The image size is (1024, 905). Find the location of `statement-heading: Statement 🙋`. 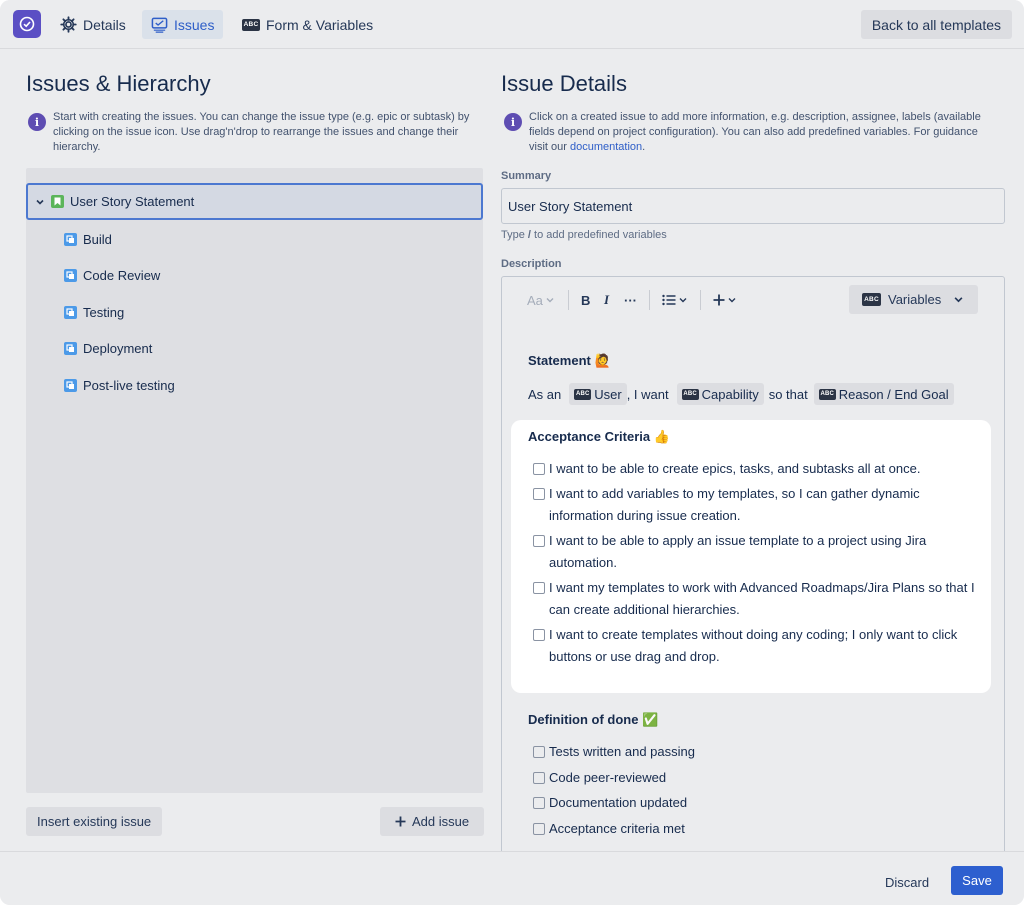

statement-heading: Statement 🙋 is located at coordinates (569, 361).